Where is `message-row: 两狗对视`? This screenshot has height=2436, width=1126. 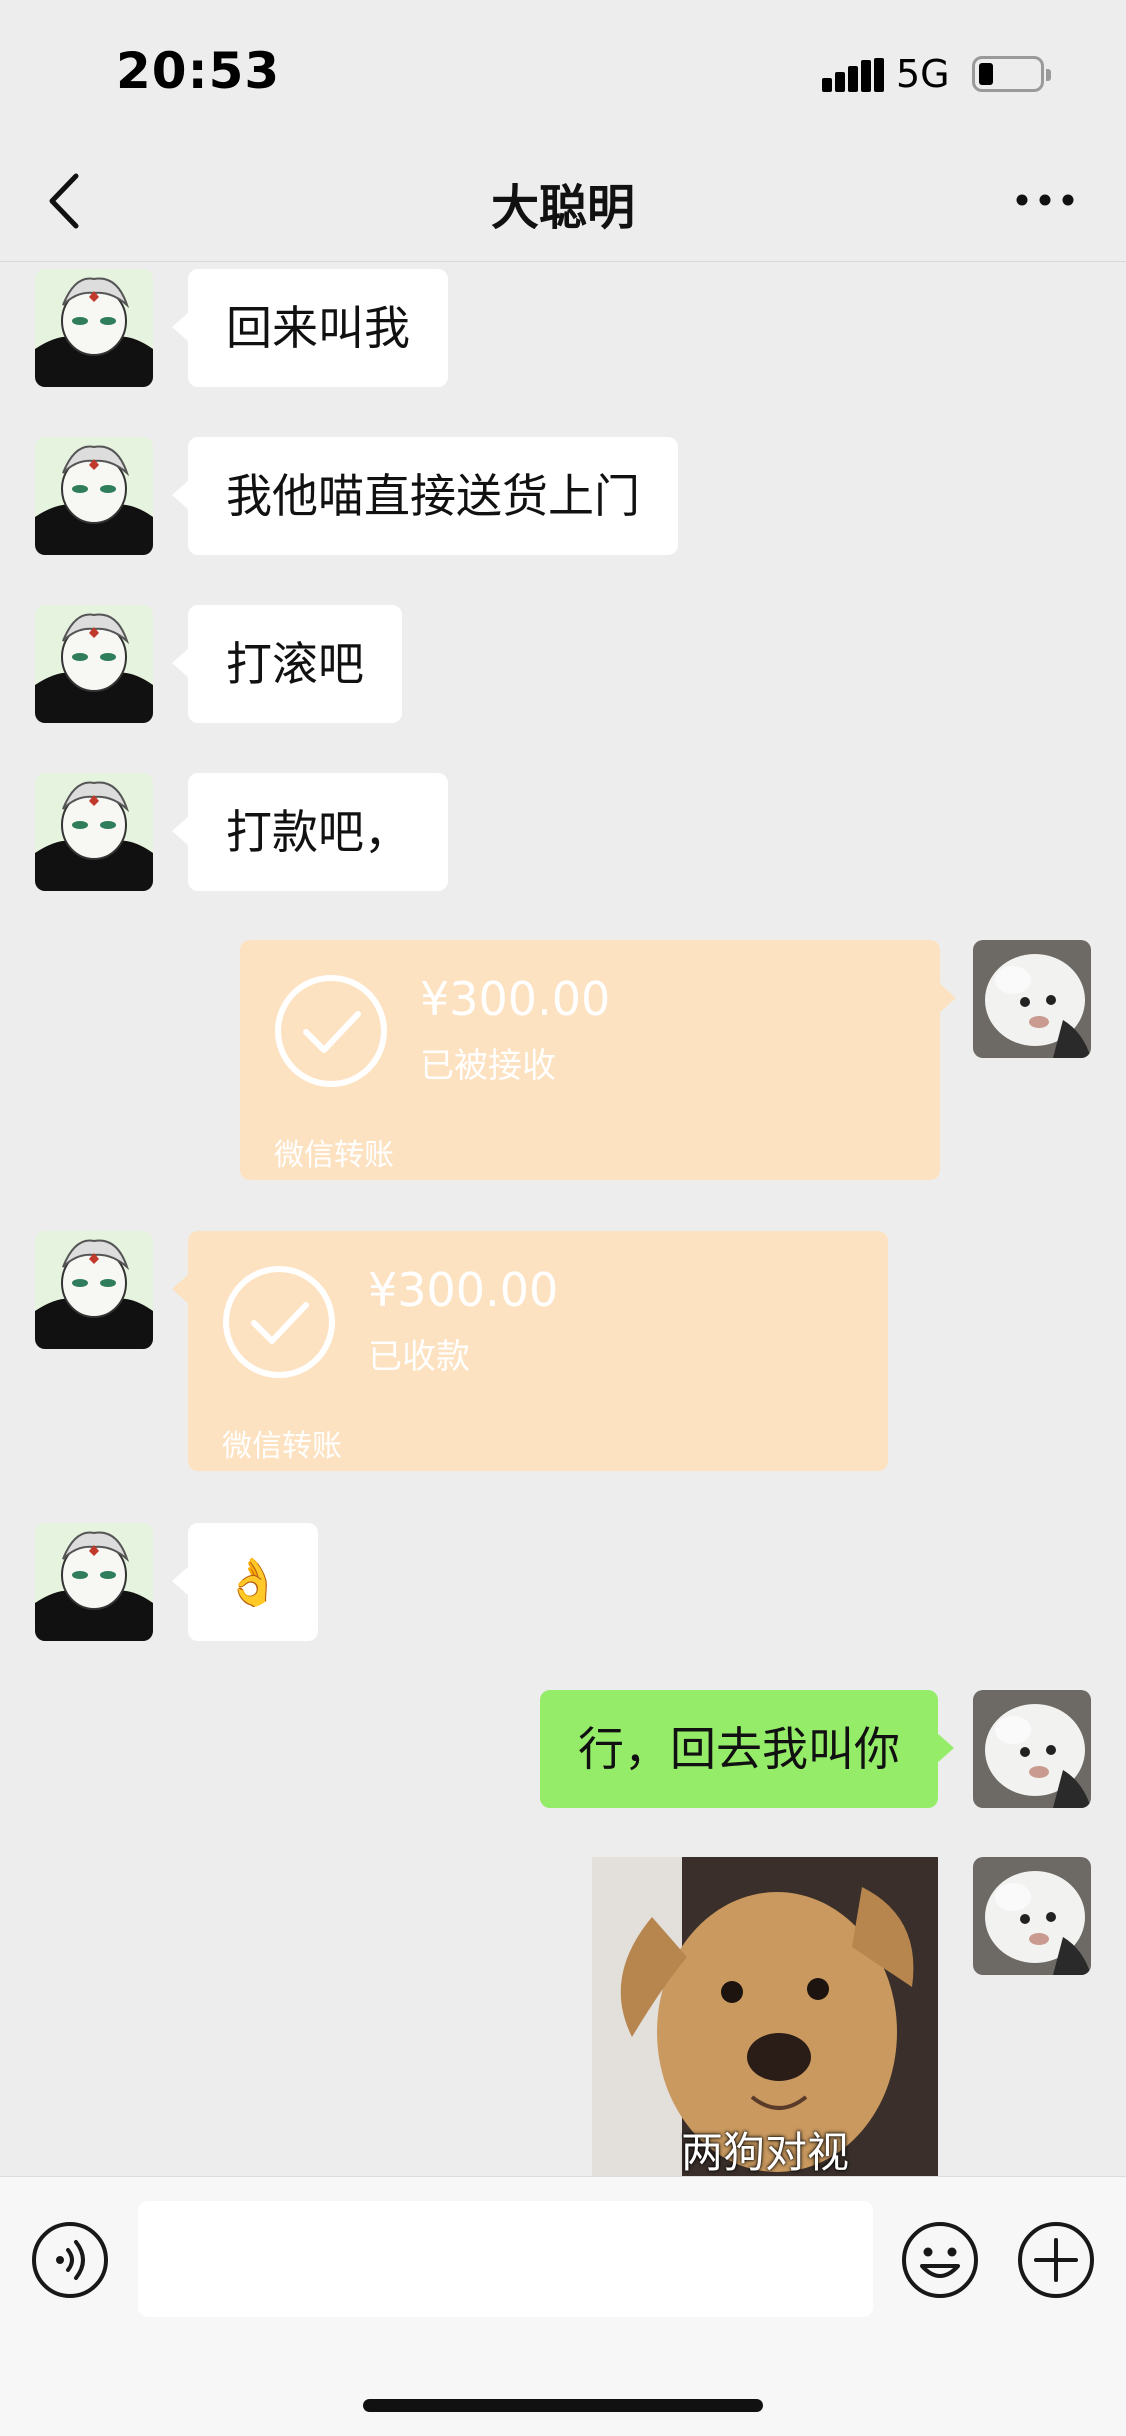 message-row: 两狗对视 is located at coordinates (563, 2016).